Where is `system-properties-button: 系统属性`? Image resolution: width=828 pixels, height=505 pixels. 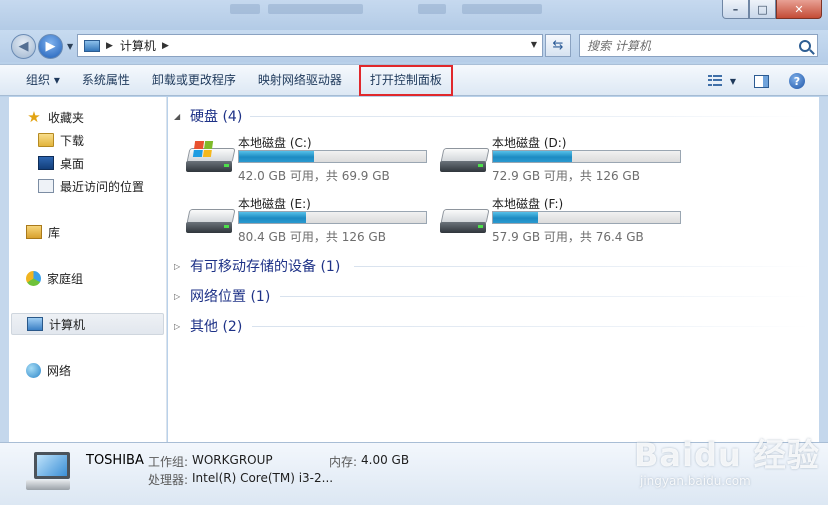
system-properties-button: 系统属性 is located at coordinates (106, 80).